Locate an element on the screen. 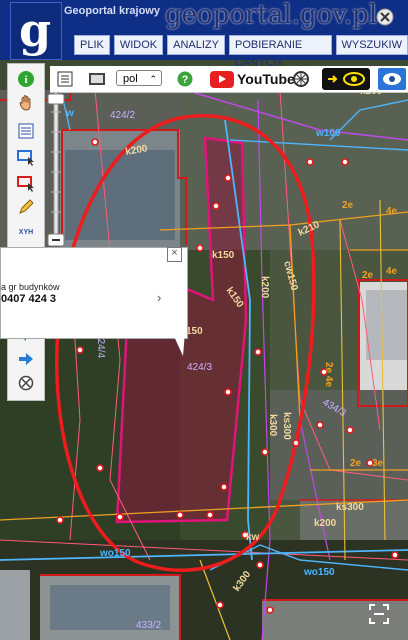 The height and width of the screenshot is (640, 408). tool-sidebar: i XYH is located at coordinates (26, 232).